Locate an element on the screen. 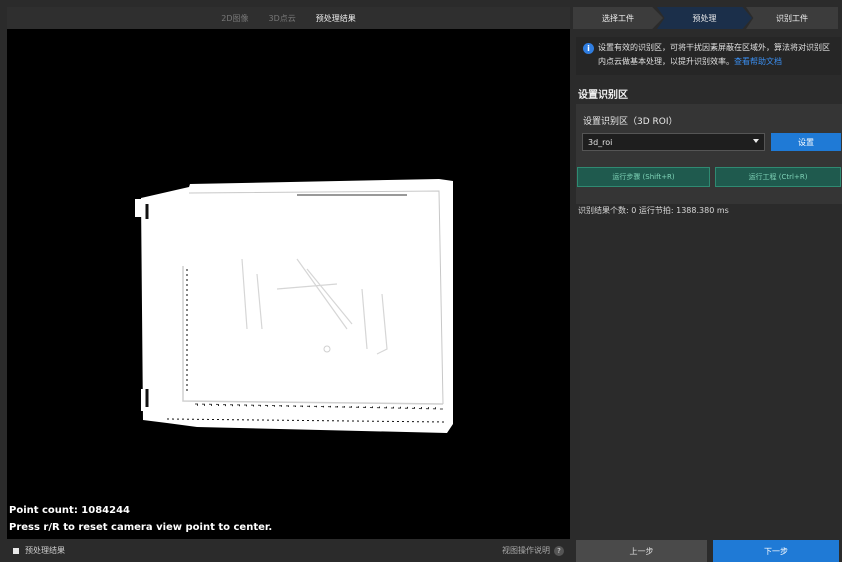  view-help-label: 视图操作说明 is located at coordinates (526, 550).